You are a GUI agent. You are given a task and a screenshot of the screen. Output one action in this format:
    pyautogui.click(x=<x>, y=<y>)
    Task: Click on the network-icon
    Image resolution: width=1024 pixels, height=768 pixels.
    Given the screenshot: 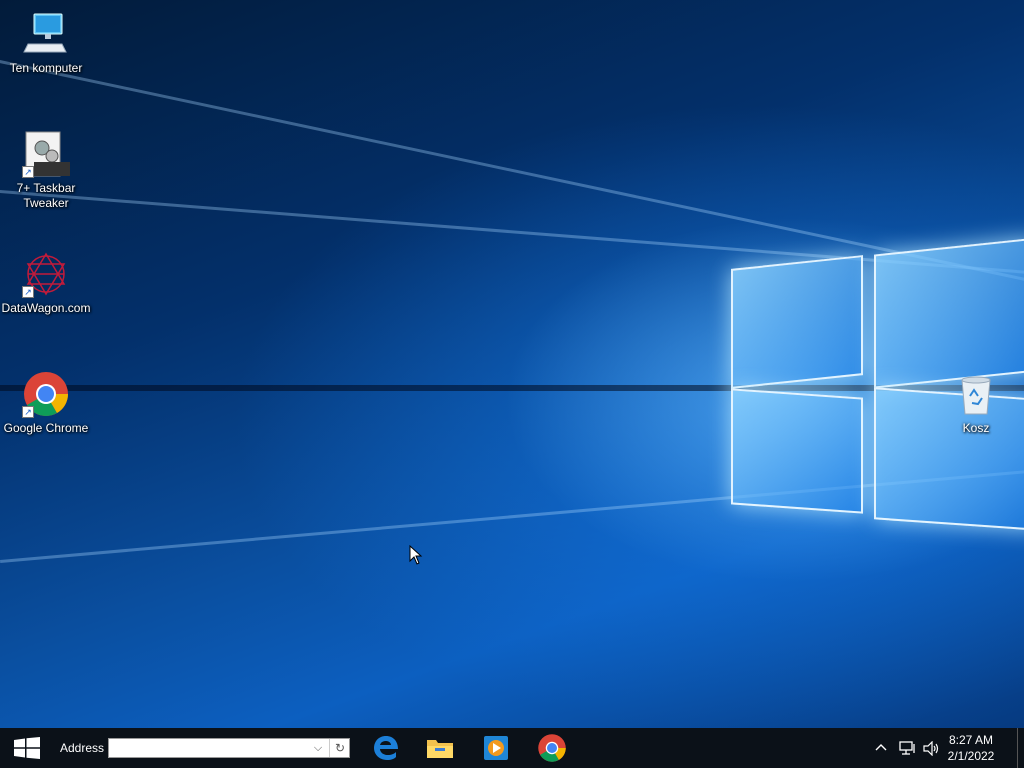 What is the action you would take?
    pyautogui.click(x=907, y=748)
    